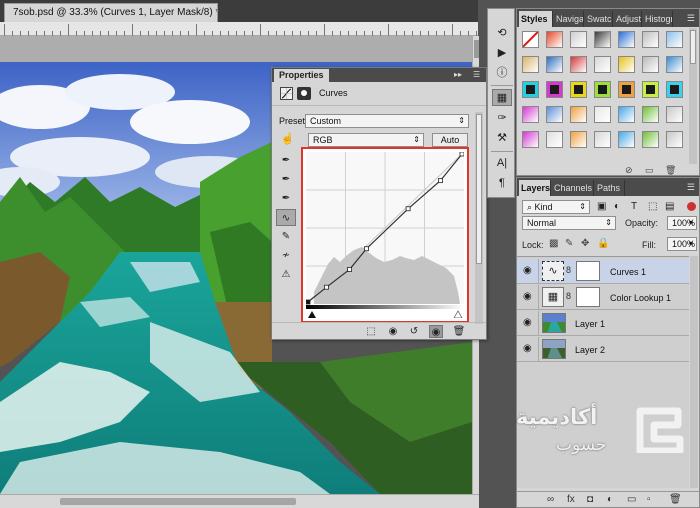 The height and width of the screenshot is (508, 700). What do you see at coordinates (502, 73) in the screenshot?
I see `info-icon: ⓘ` at bounding box center [502, 73].